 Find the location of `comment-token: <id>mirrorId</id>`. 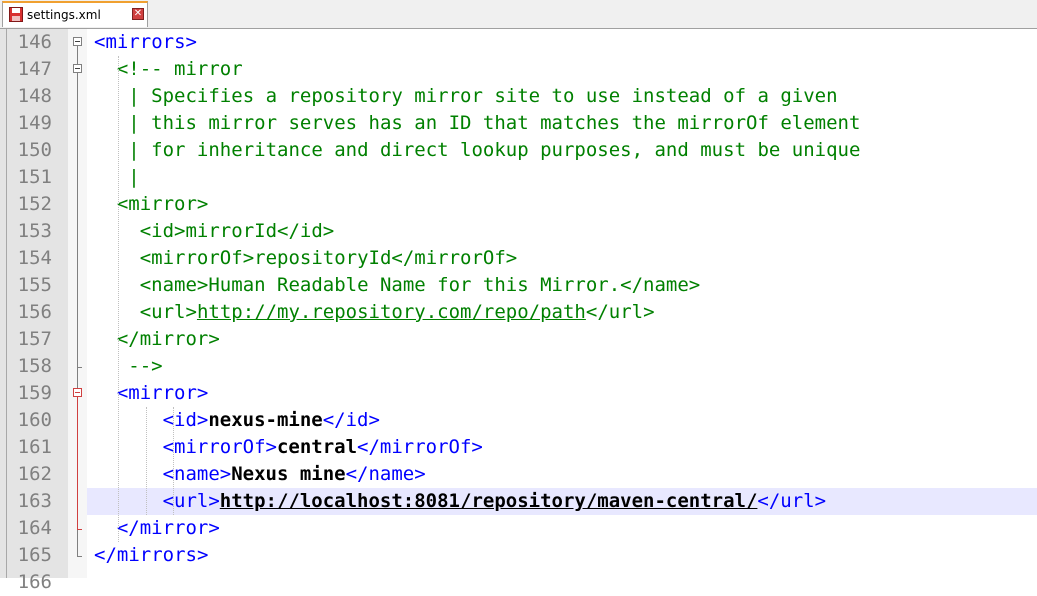

comment-token: <id>mirrorId</id> is located at coordinates (225, 231).